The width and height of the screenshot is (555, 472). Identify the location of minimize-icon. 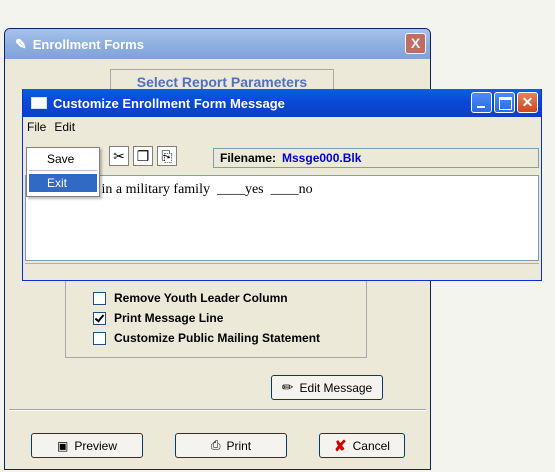
(481, 107).